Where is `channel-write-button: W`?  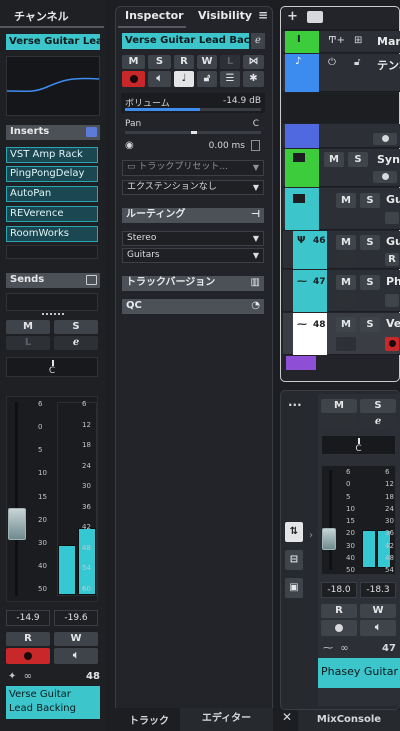 channel-write-button: W is located at coordinates (76, 639).